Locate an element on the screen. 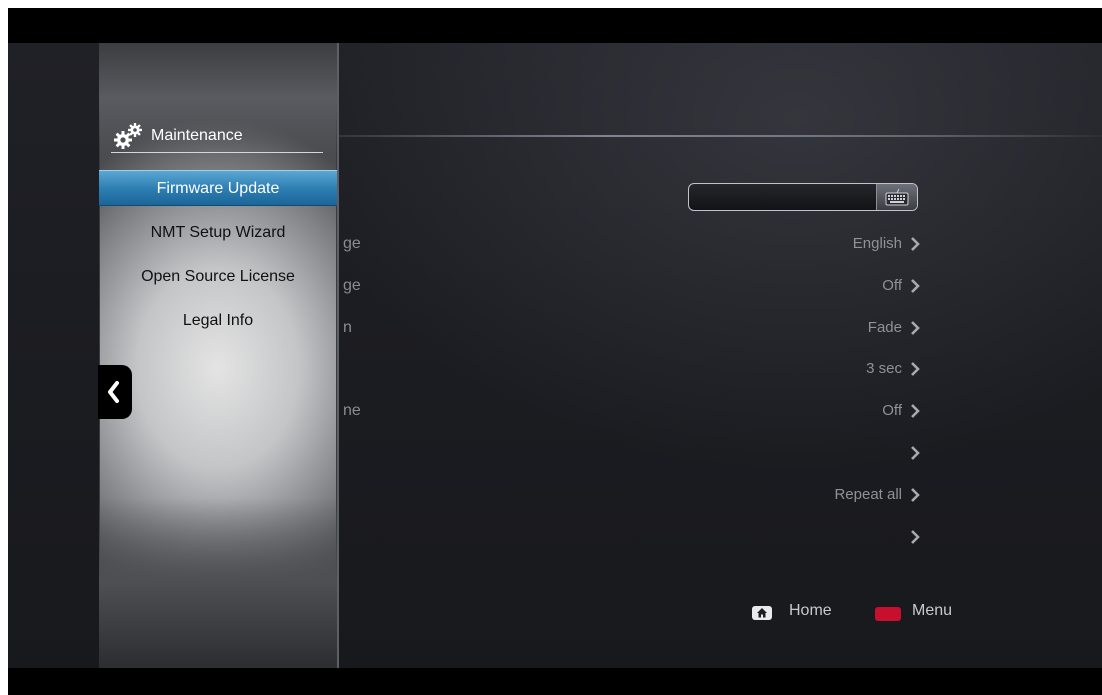 Image resolution: width=1102 pixels, height=695 pixels. legend-home-label: Home is located at coordinates (810, 610).